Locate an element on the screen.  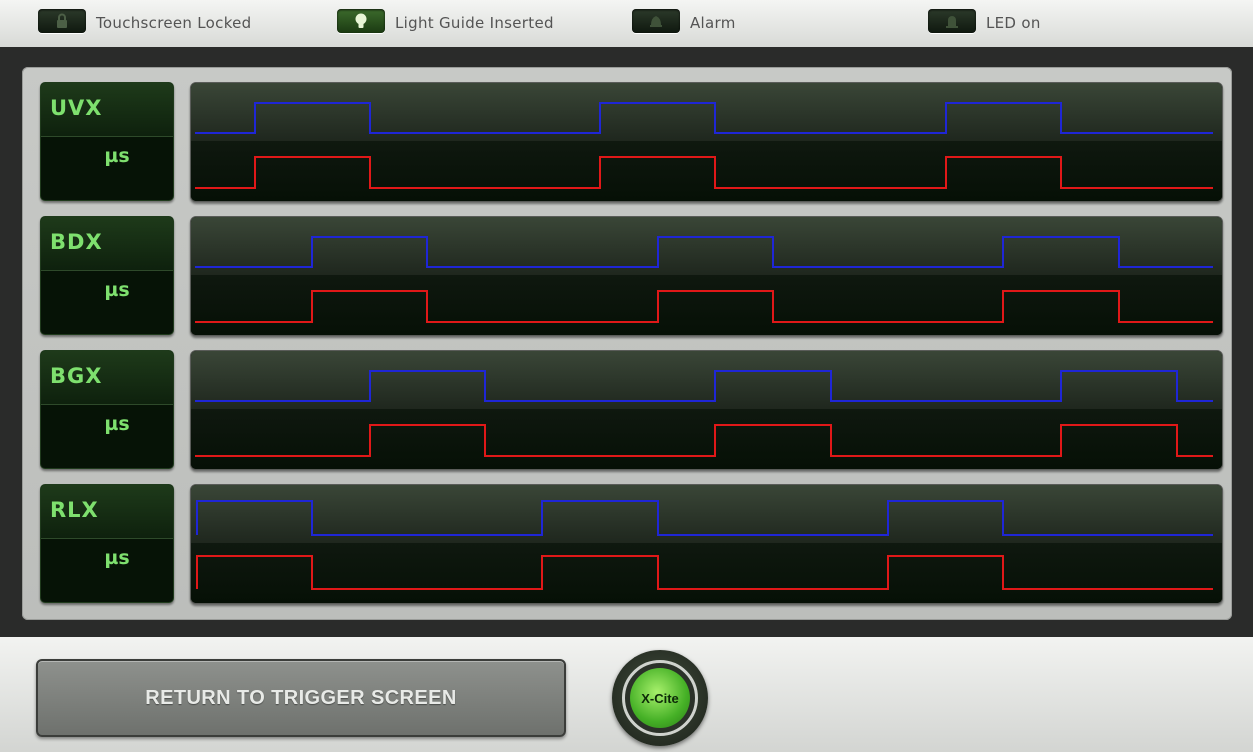
lightbulb-icon is located at coordinates (361, 21).